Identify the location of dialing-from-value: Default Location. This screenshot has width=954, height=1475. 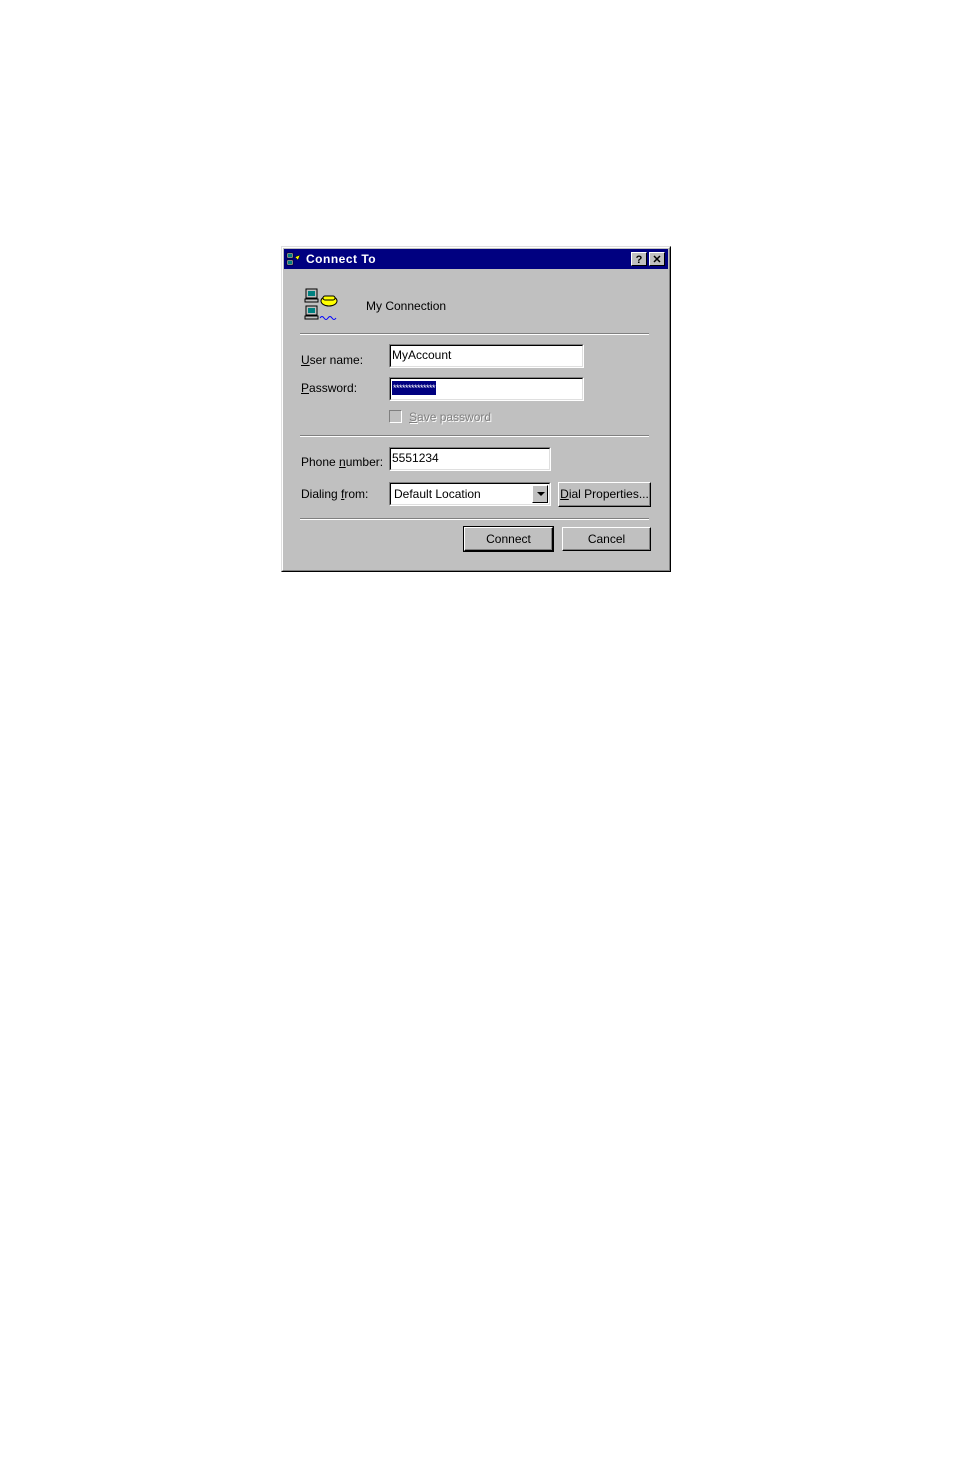
(437, 494).